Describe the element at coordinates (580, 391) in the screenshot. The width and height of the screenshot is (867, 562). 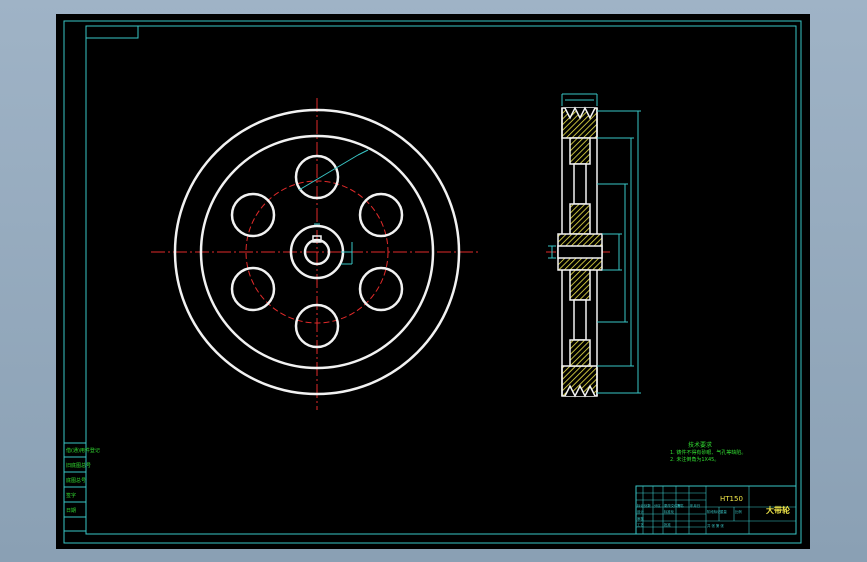
I see `v-grooves-bottom` at that location.